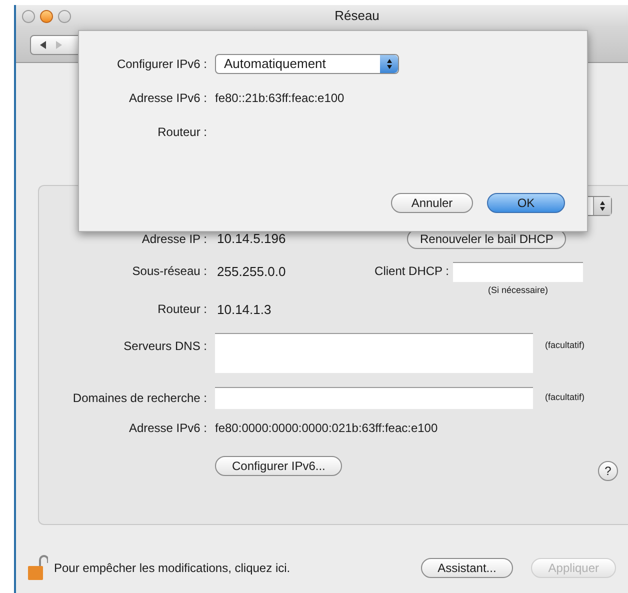 The image size is (628, 593). I want to click on back-arrow-icon, so click(43, 44).